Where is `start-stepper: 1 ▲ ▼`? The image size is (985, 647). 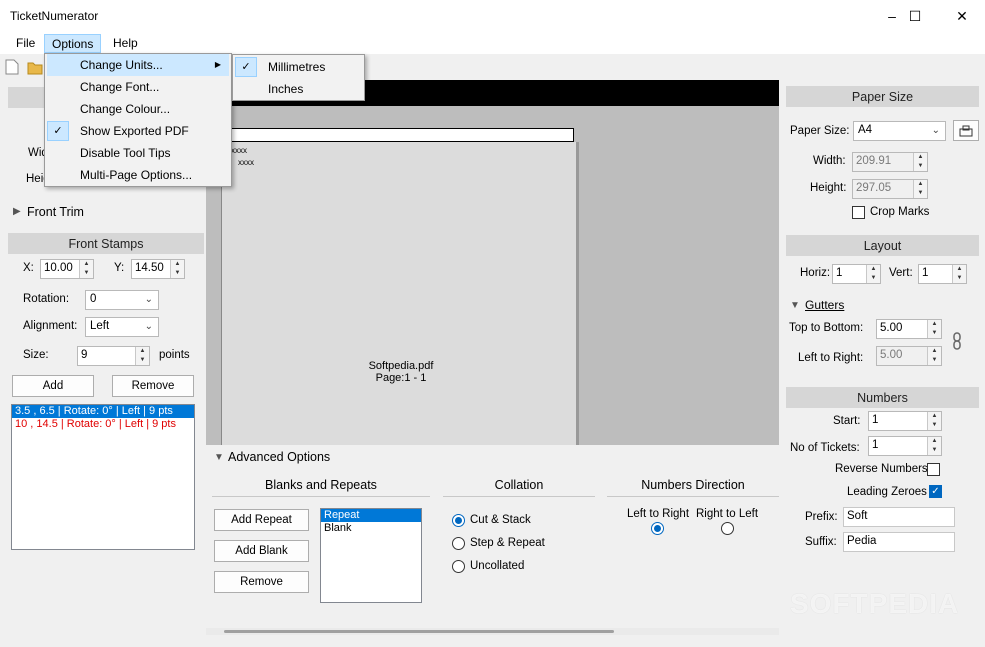
start-stepper: 1 ▲ ▼ is located at coordinates (905, 421).